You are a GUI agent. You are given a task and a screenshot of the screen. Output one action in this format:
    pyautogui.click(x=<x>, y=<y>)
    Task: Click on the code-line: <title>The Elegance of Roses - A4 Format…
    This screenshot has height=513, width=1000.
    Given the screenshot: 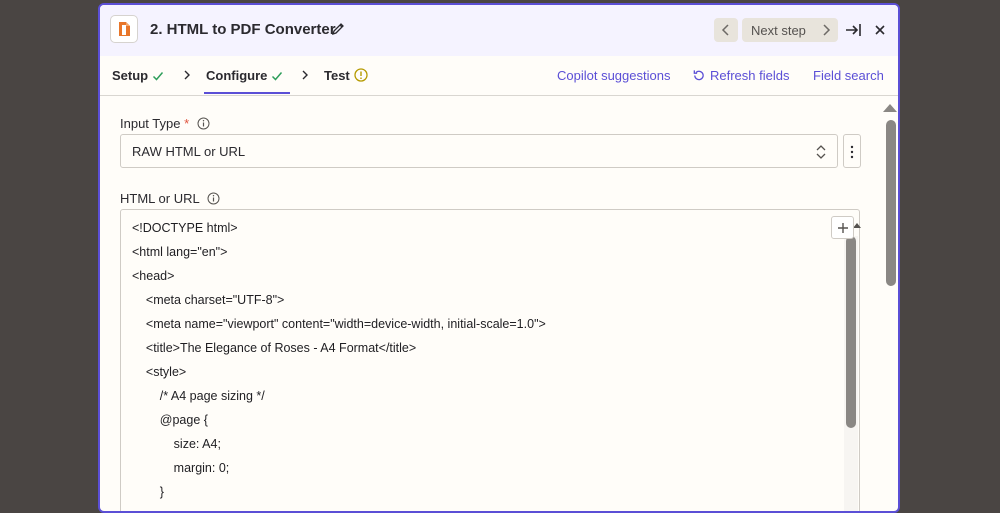 What is the action you would take?
    pyautogui.click(x=274, y=348)
    